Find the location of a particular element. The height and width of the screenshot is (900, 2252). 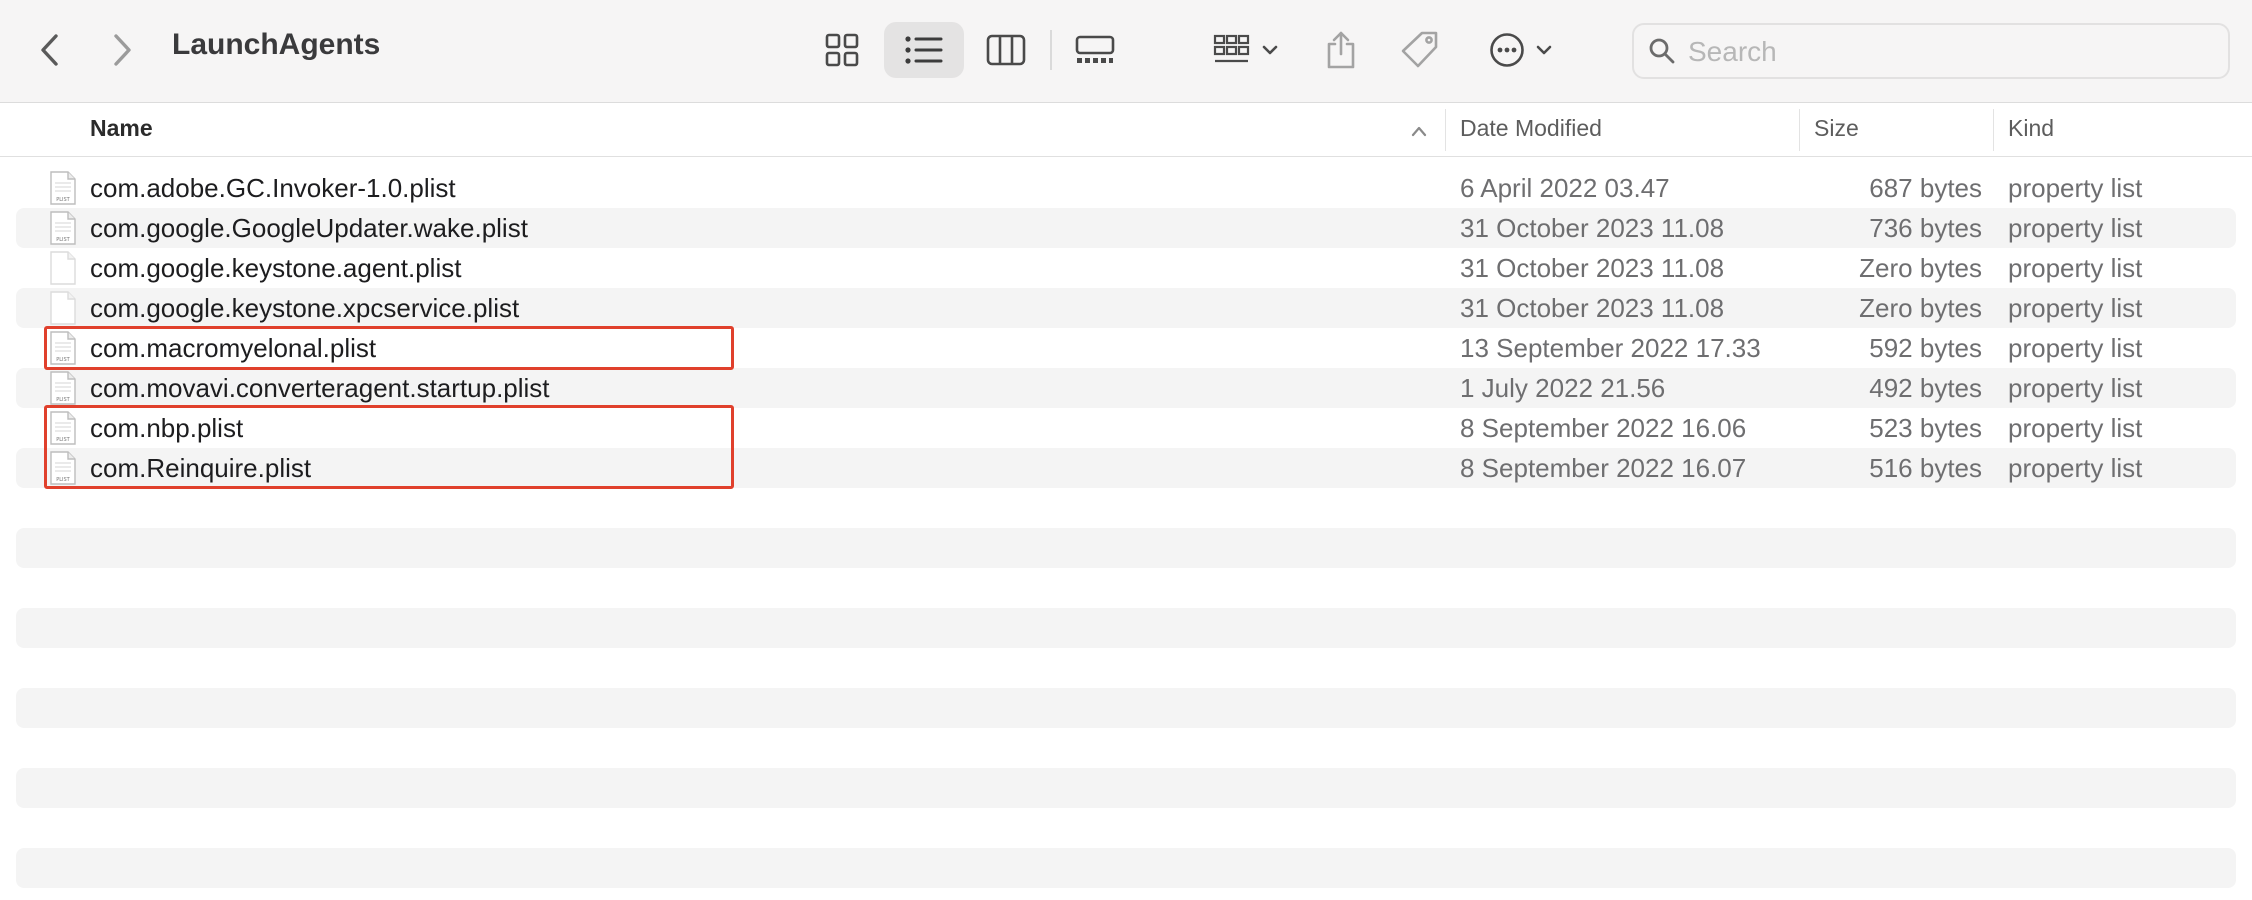

forward-button is located at coordinates (122, 50).